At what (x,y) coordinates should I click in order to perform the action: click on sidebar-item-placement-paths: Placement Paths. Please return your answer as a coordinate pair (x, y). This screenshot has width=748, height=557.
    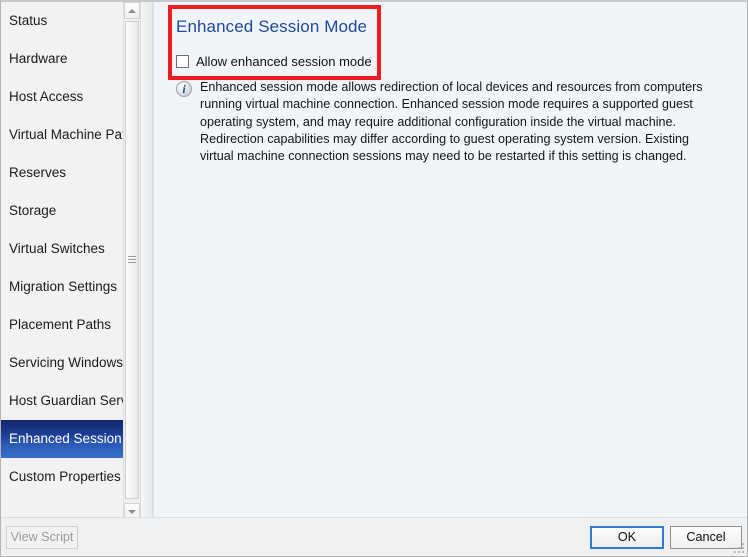
    Looking at the image, I should click on (70, 325).